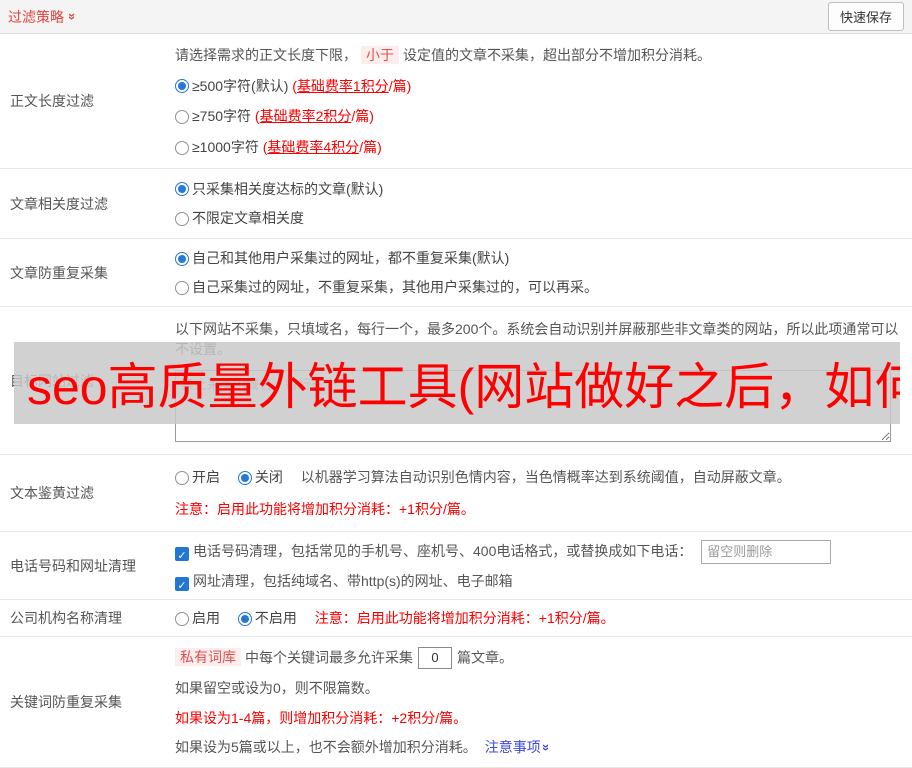 The image size is (912, 768). I want to click on radio-option-company-on: 启用, so click(199, 618).